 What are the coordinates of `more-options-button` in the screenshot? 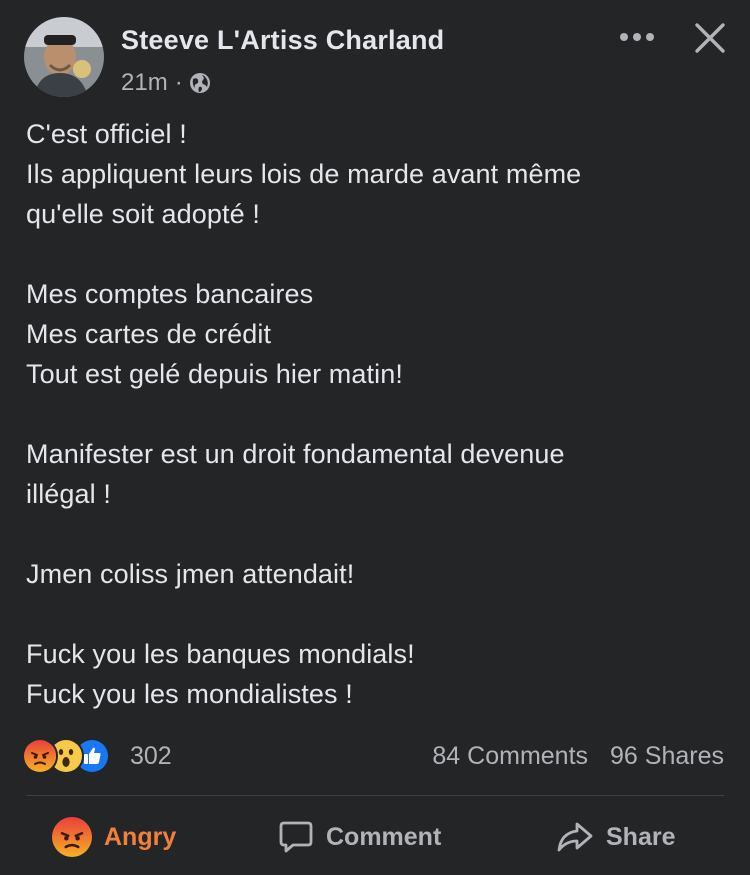 It's located at (637, 37).